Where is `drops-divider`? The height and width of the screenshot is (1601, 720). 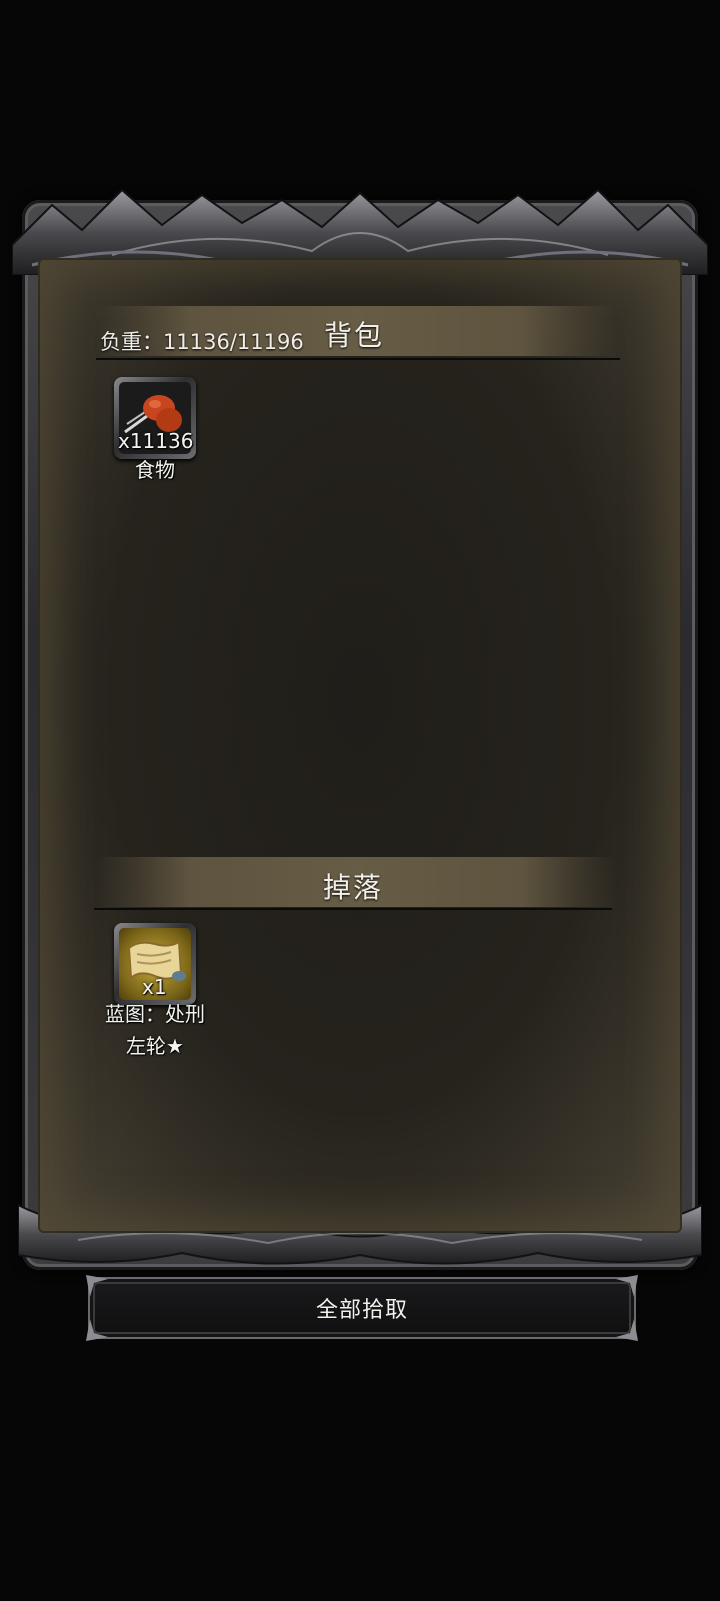 drops-divider is located at coordinates (353, 909).